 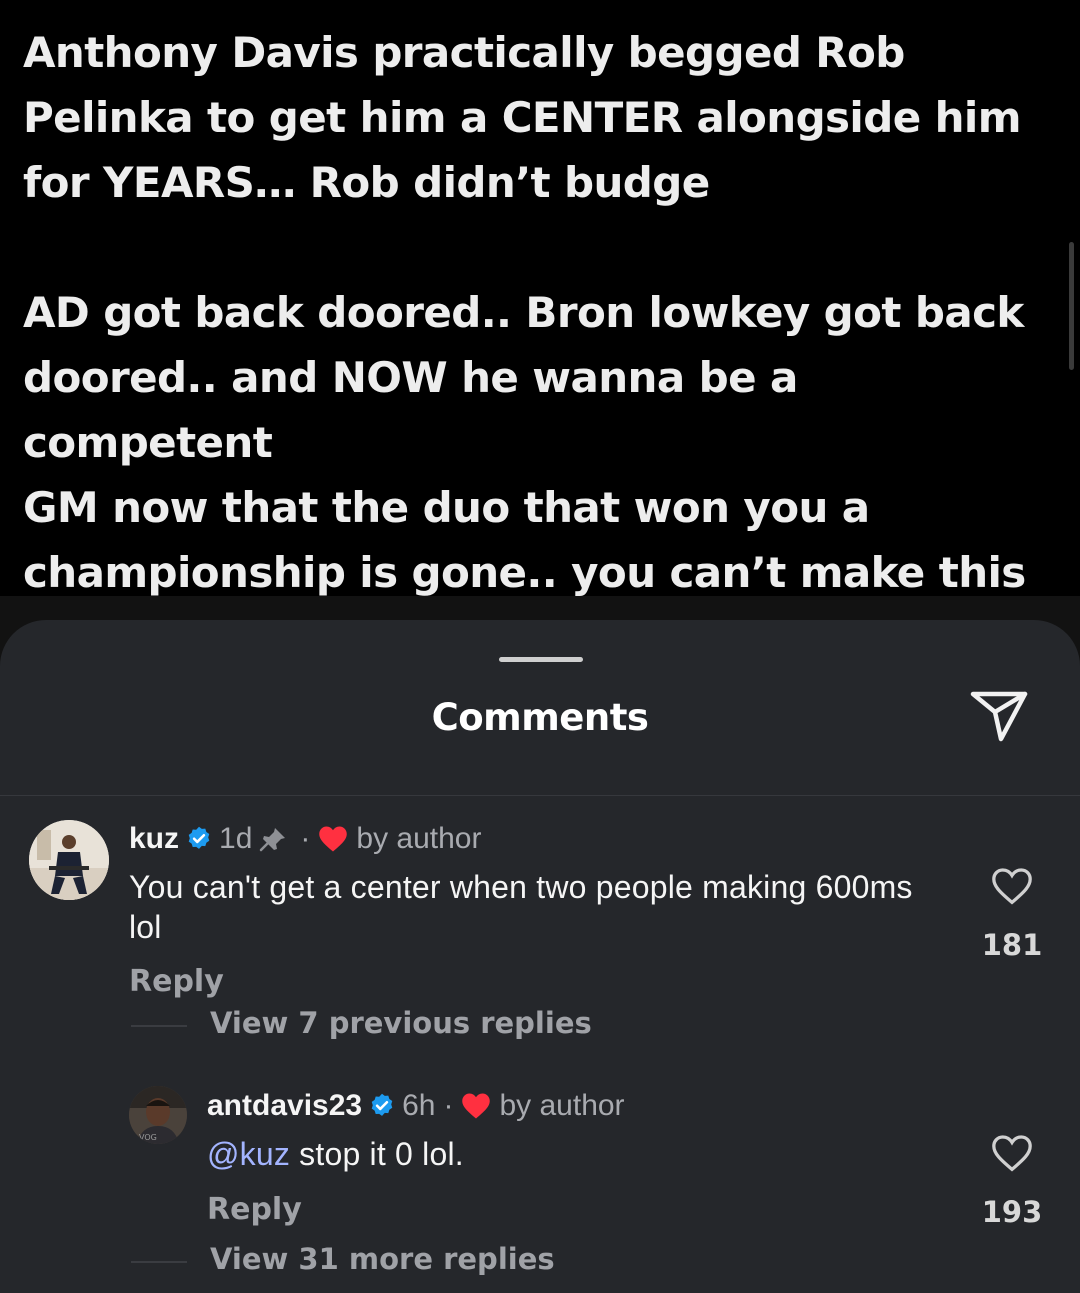 What do you see at coordinates (158, 1115) in the screenshot?
I see `avatar-antdavis23: VOG` at bounding box center [158, 1115].